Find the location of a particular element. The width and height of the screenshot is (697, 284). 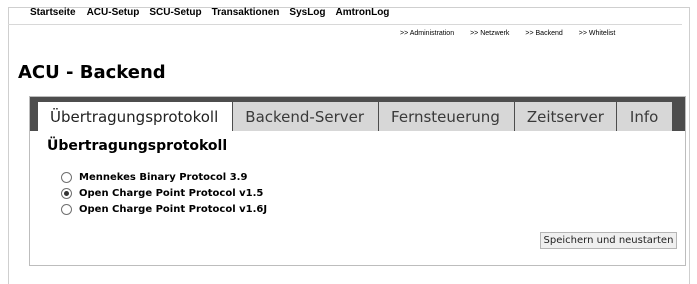

tab-info: Info is located at coordinates (644, 116).